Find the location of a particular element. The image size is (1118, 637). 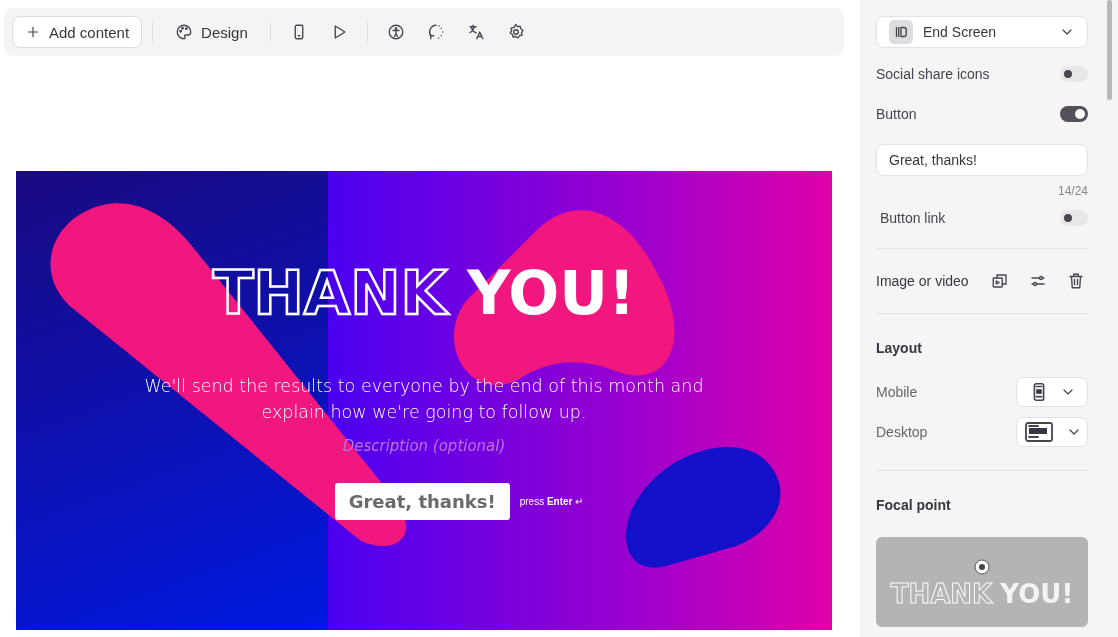

plus-icon is located at coordinates (33, 32).